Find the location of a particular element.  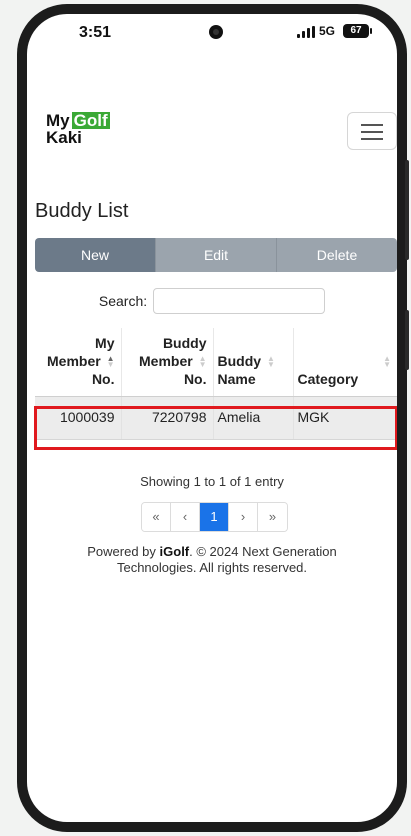

search-input is located at coordinates (239, 301).